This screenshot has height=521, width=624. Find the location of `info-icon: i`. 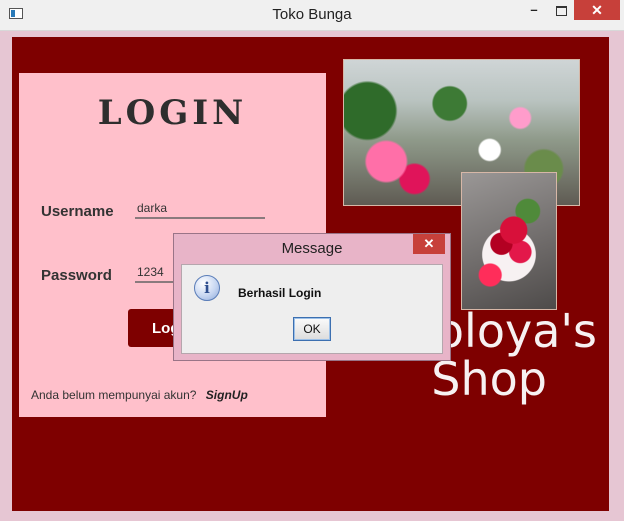

info-icon: i is located at coordinates (207, 288).